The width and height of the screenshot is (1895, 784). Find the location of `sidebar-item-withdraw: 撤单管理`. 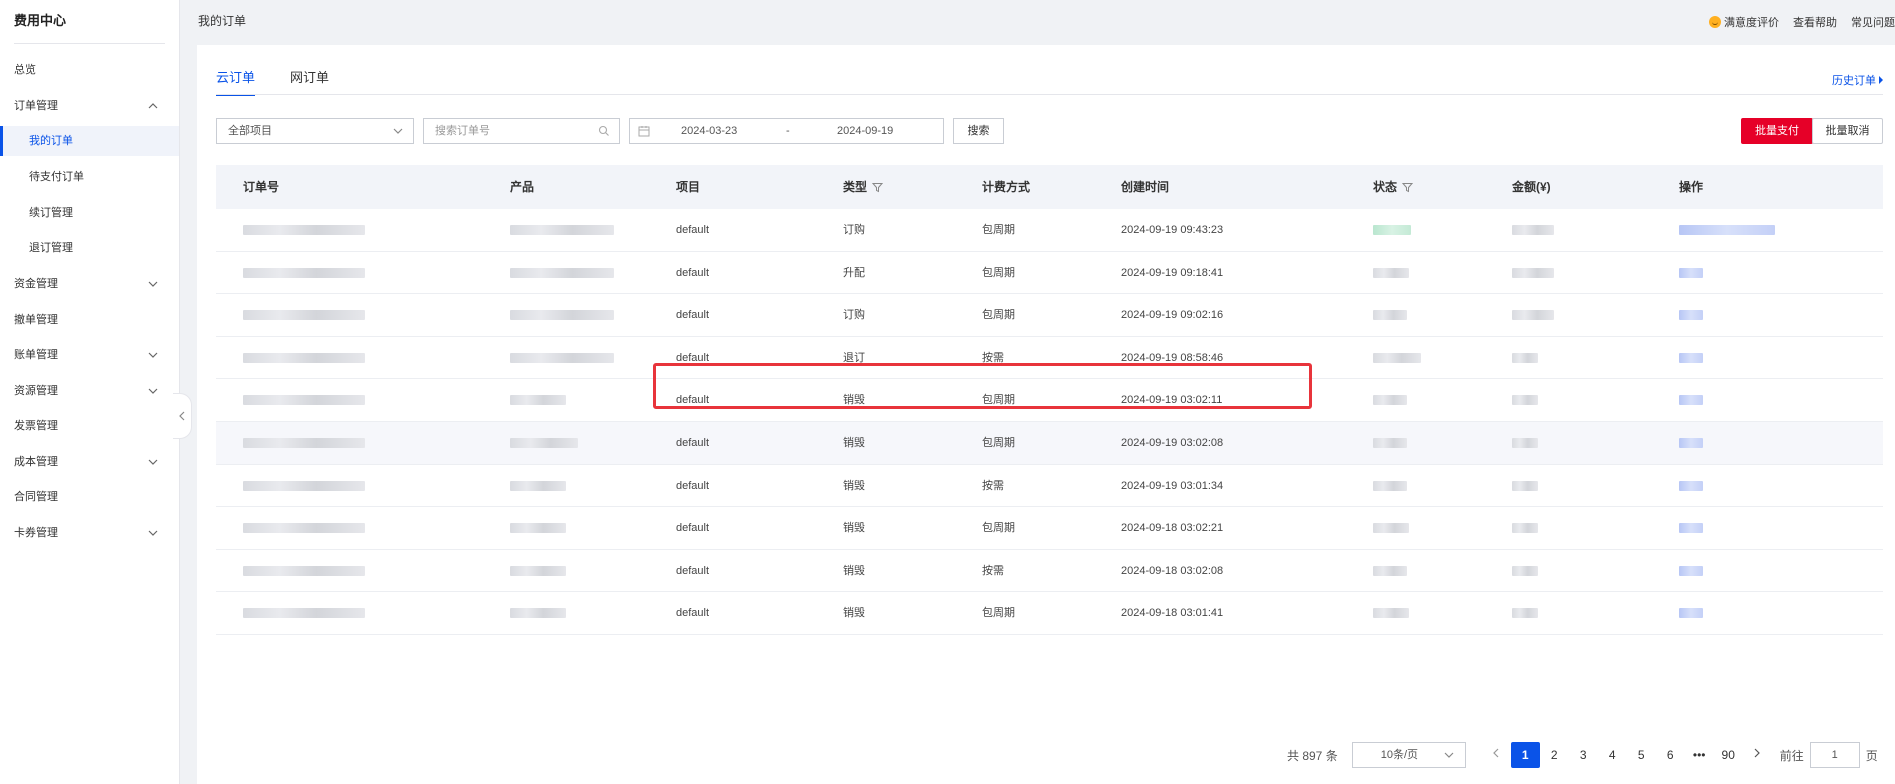

sidebar-item-withdraw: 撤单管理 is located at coordinates (89, 320).